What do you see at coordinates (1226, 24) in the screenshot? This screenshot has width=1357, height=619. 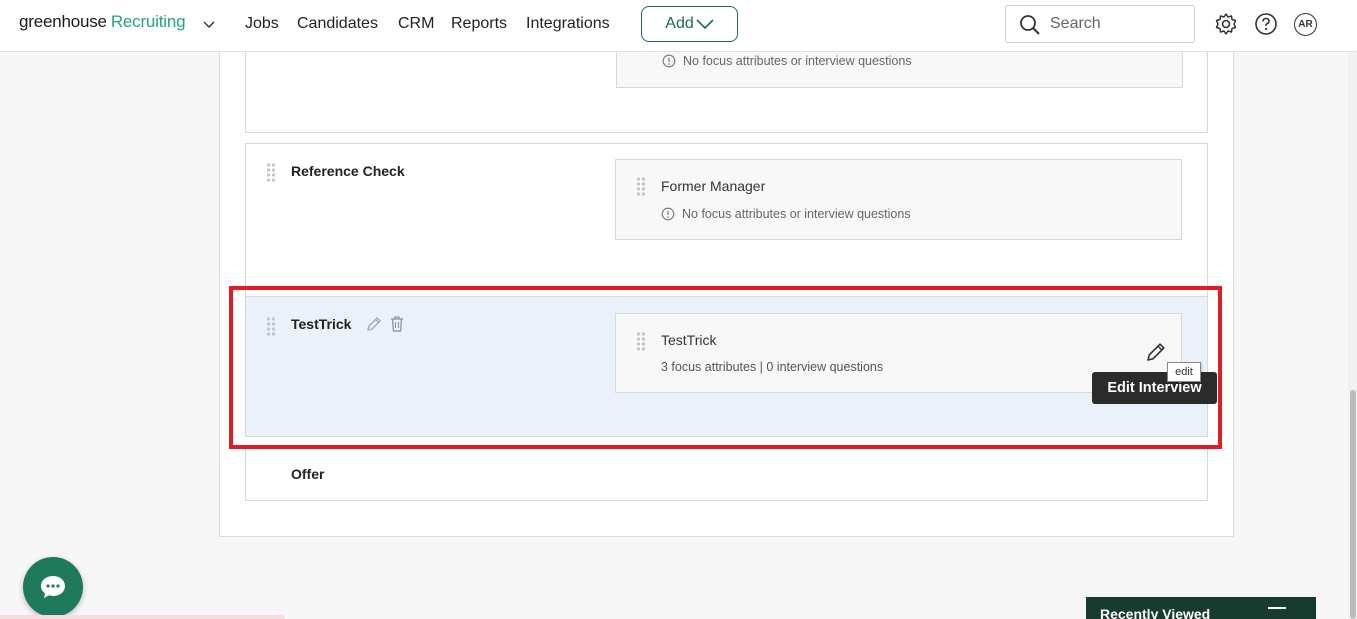 I see `gear-icon` at bounding box center [1226, 24].